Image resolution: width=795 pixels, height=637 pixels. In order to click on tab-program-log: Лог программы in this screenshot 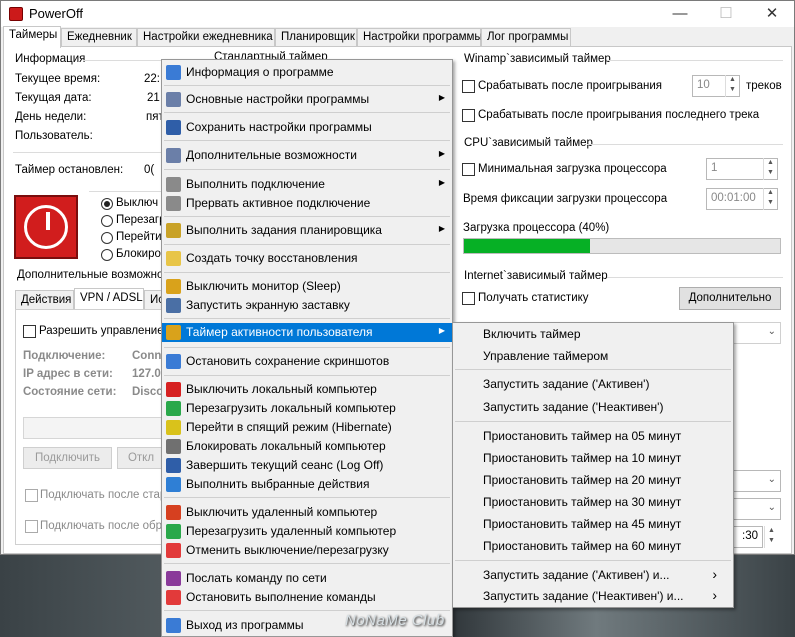, I will do `click(526, 37)`.